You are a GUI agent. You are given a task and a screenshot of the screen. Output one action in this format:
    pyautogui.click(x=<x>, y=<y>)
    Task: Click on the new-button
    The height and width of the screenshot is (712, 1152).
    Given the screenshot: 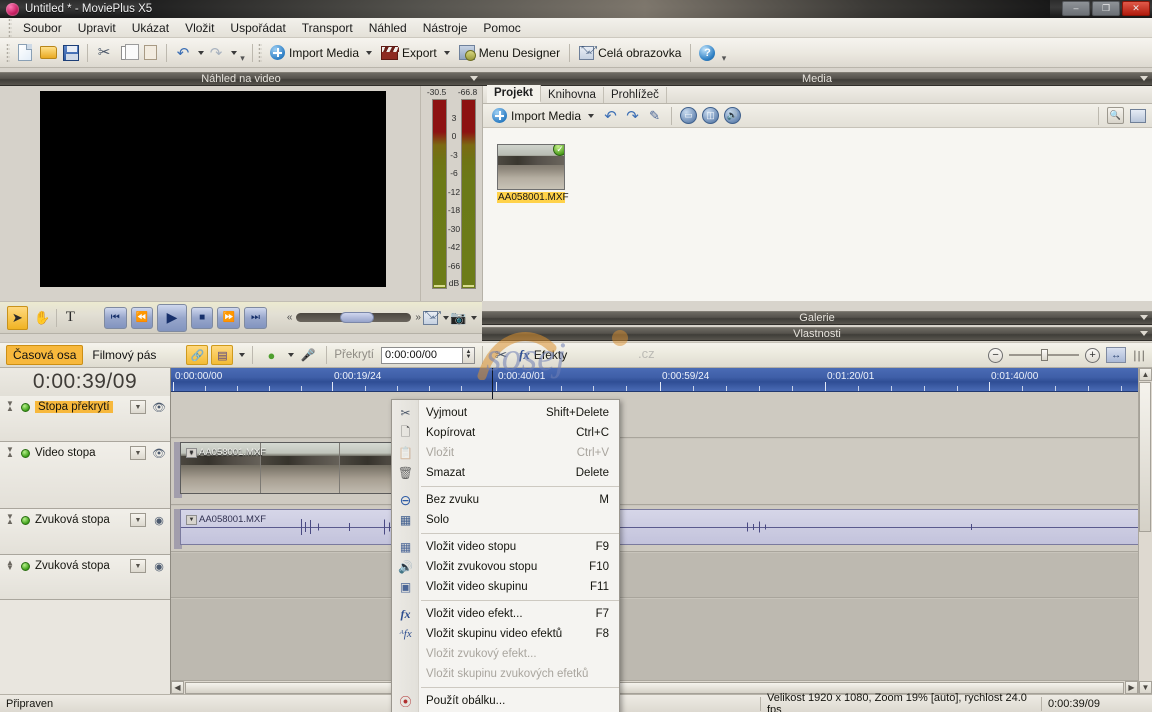 What is the action you would take?
    pyautogui.click(x=25, y=53)
    